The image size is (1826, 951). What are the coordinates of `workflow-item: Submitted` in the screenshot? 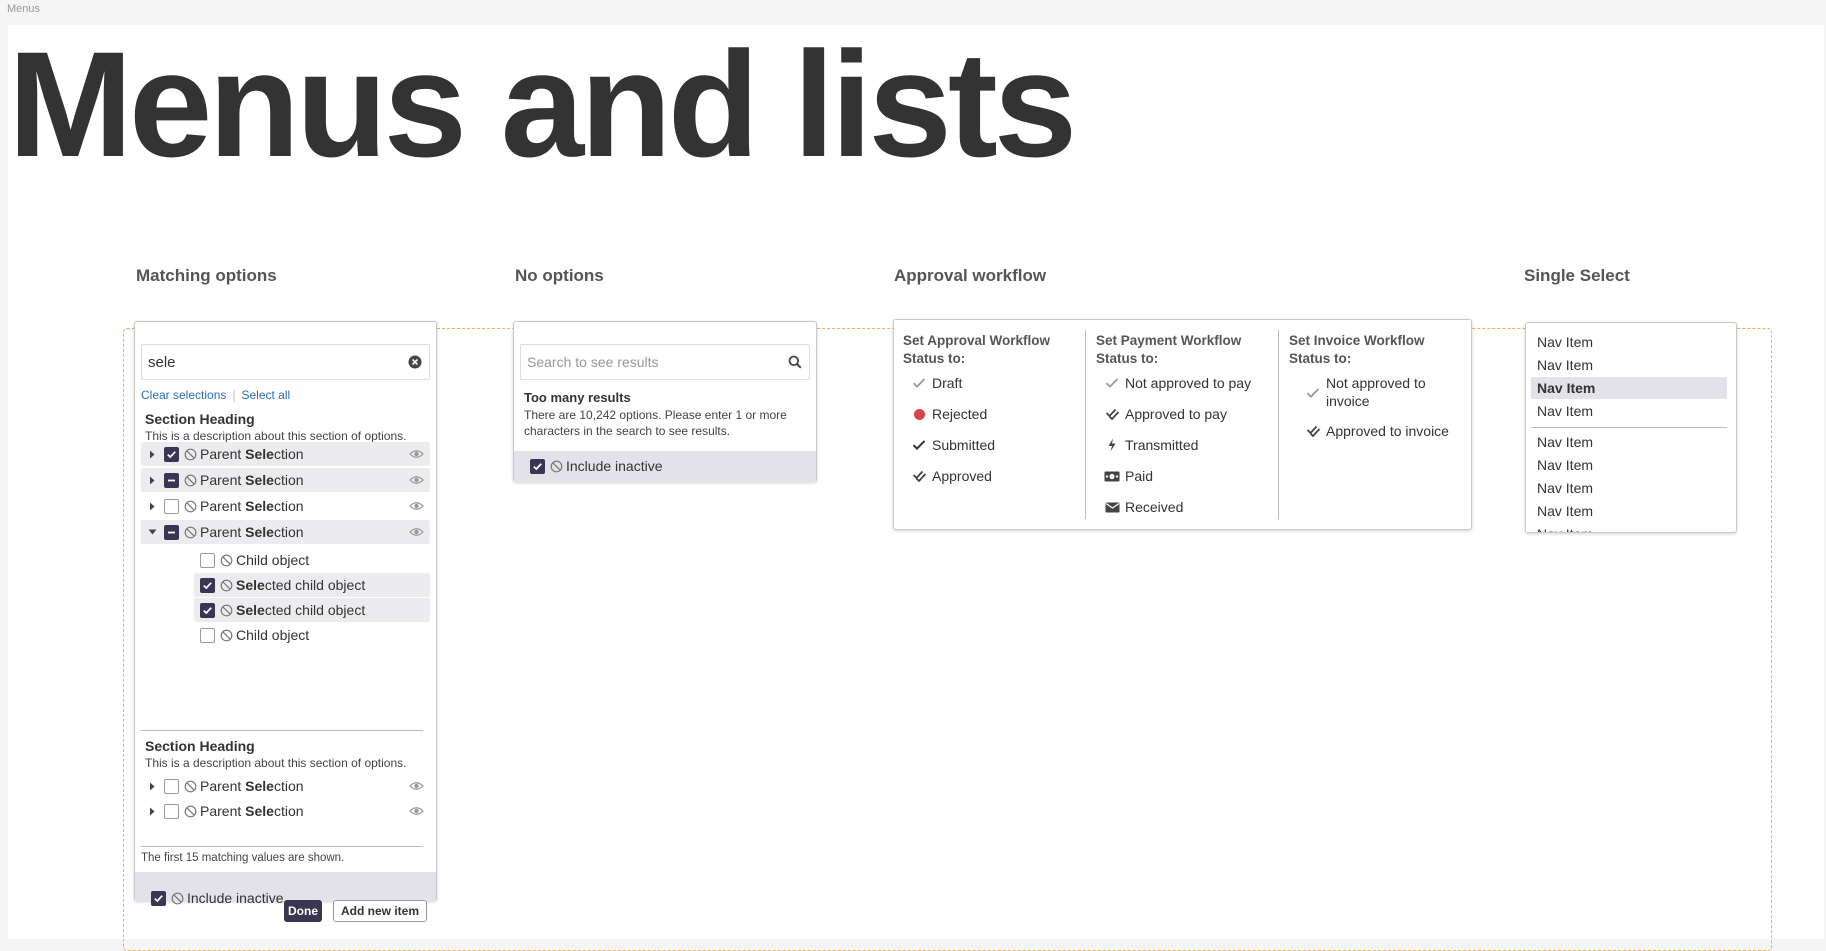 It's located at (953, 445).